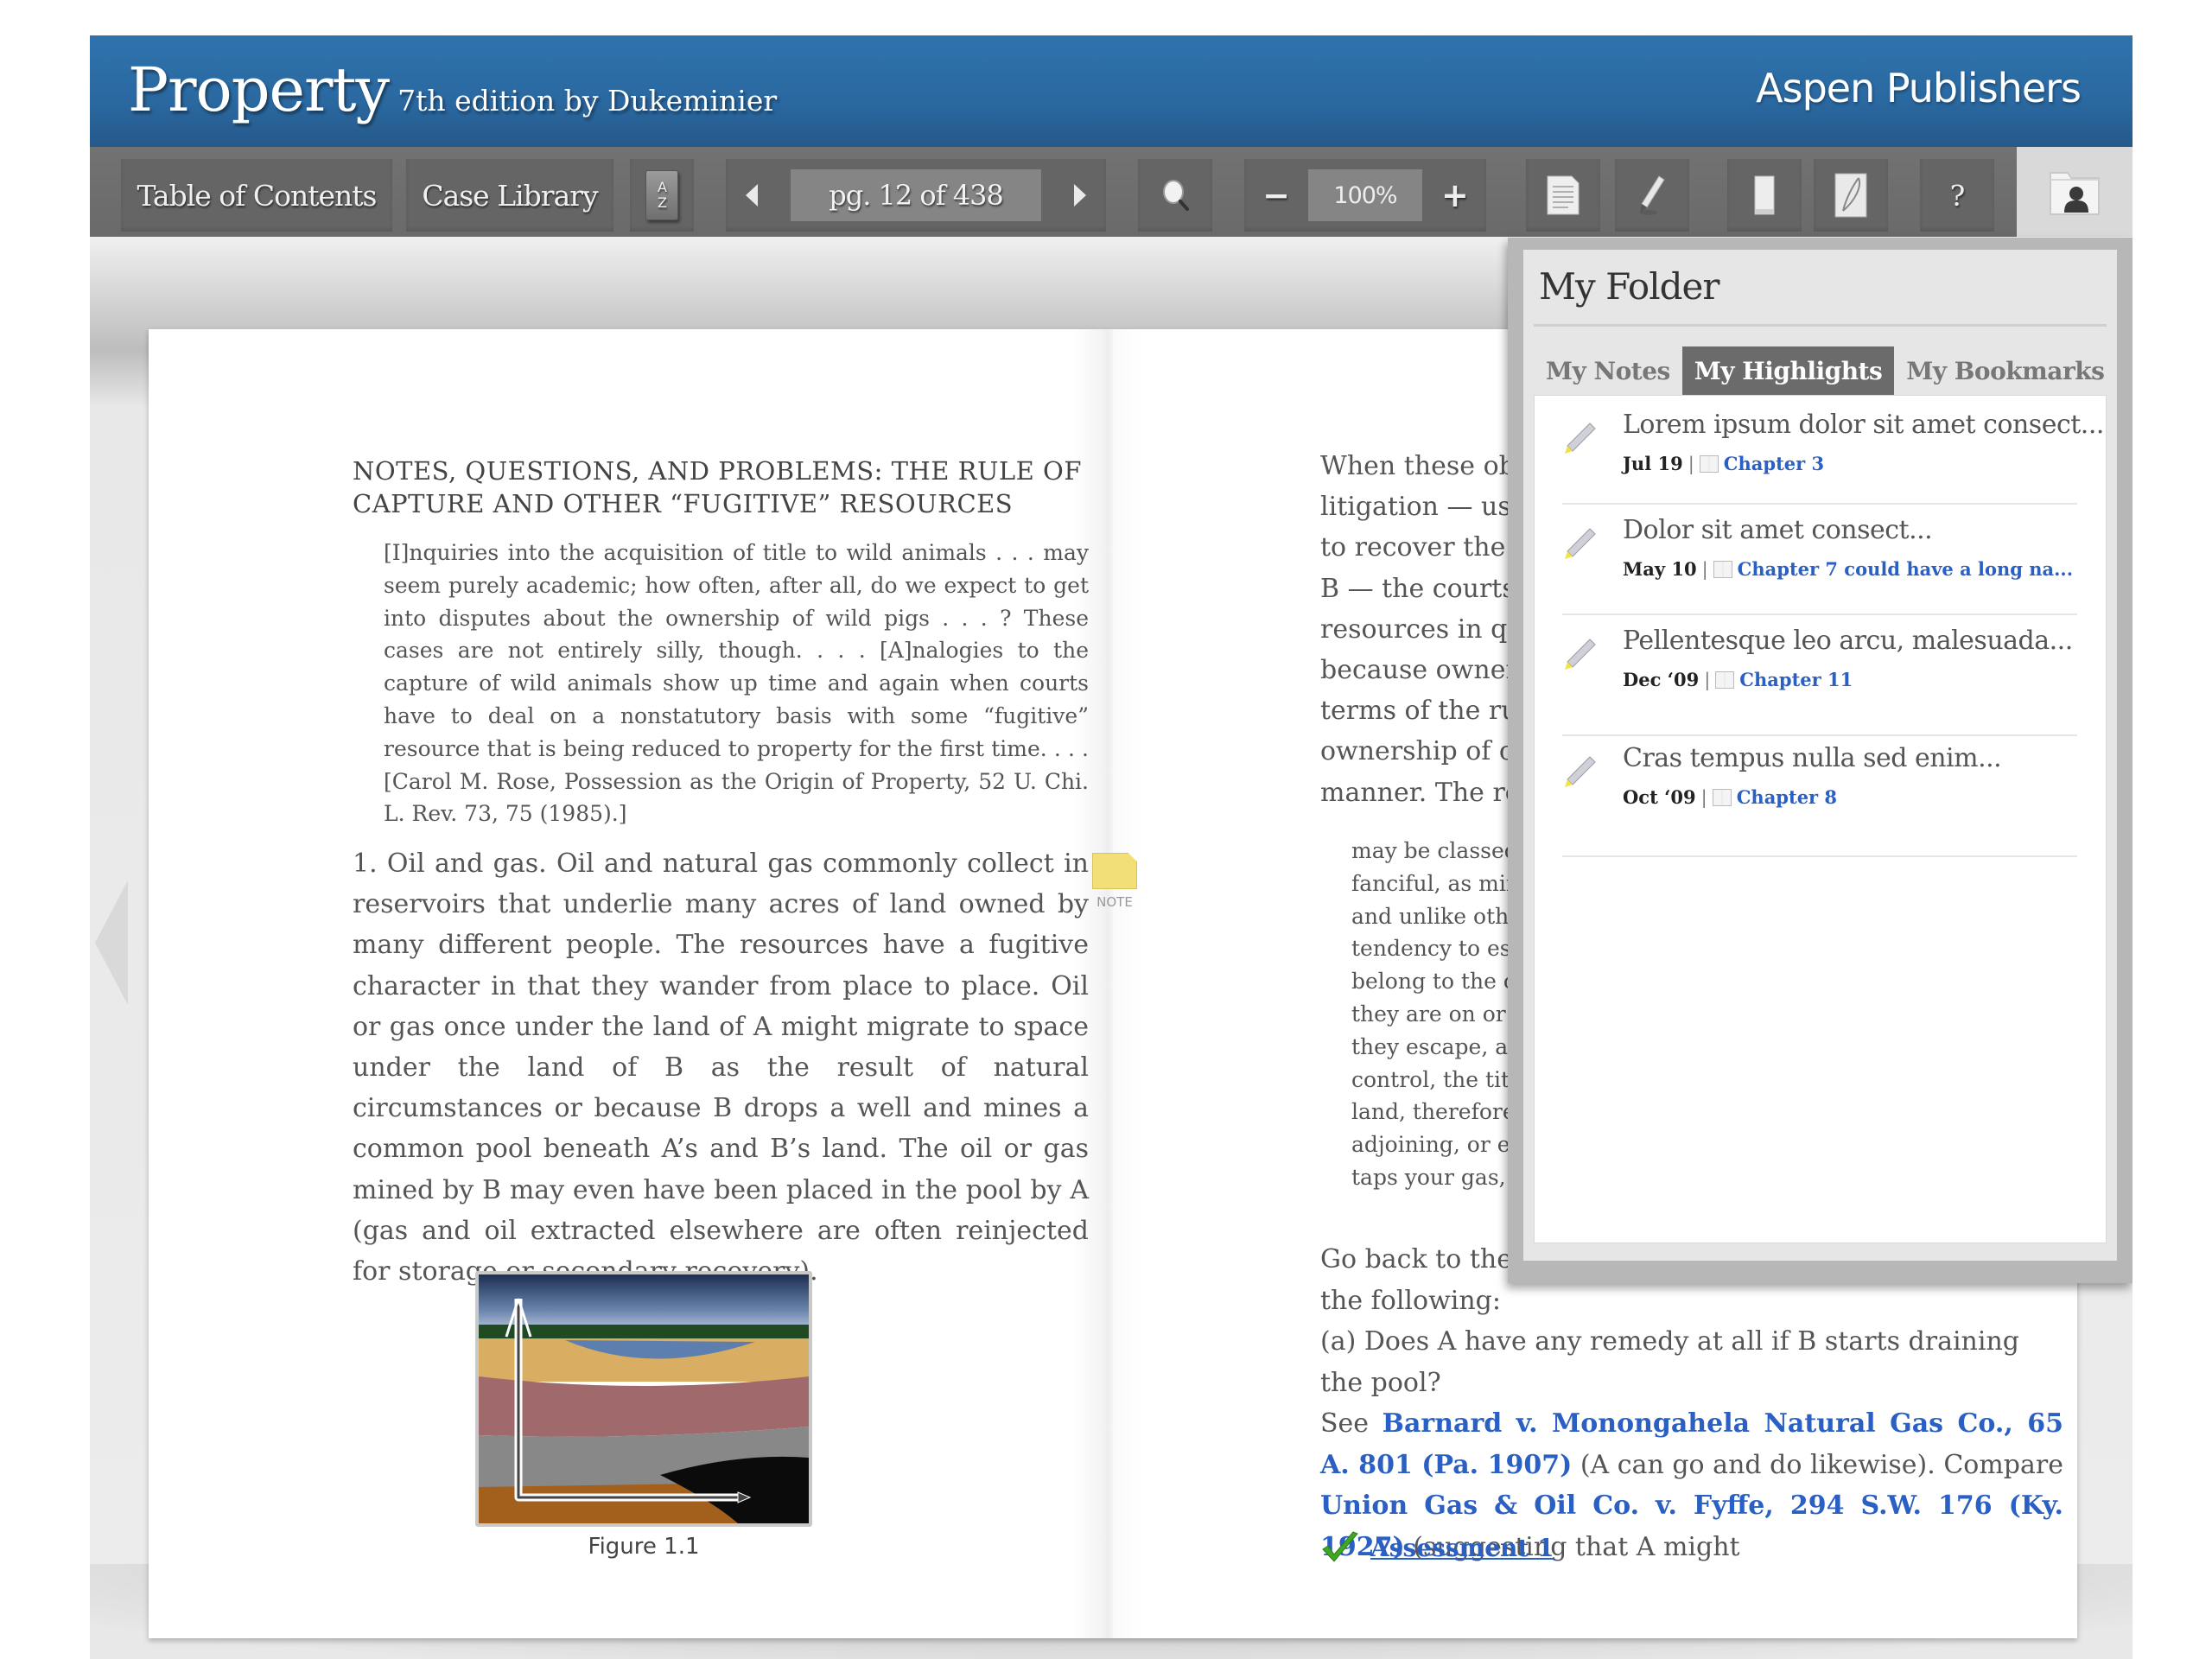  What do you see at coordinates (1817, 1464) in the screenshot?
I see `mid-text: (A can go and do likewise). Compare` at bounding box center [1817, 1464].